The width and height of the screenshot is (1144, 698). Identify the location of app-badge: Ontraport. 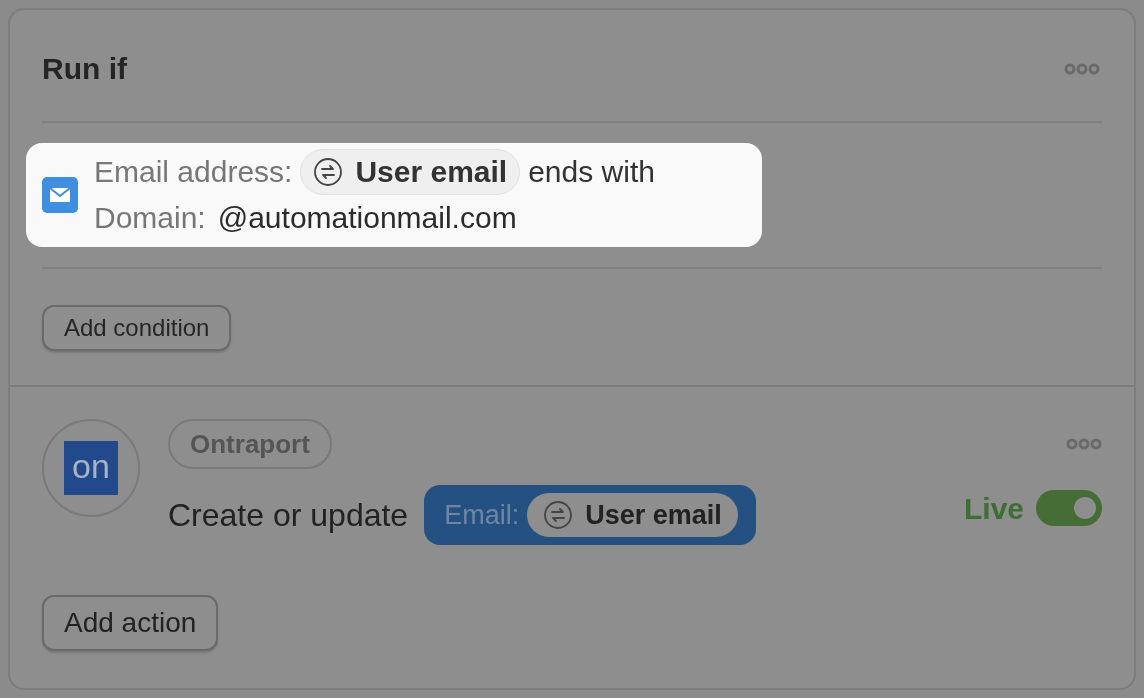
(250, 444).